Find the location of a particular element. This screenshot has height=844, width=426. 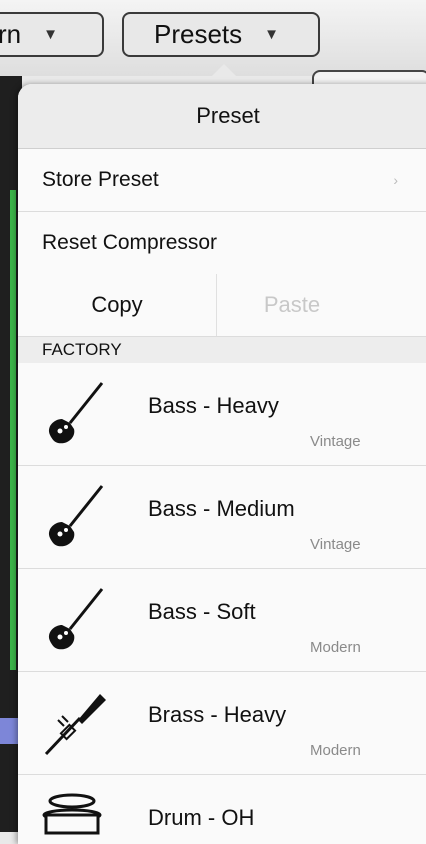

pattern-dropdown-button: rn ▼ is located at coordinates (52, 34).